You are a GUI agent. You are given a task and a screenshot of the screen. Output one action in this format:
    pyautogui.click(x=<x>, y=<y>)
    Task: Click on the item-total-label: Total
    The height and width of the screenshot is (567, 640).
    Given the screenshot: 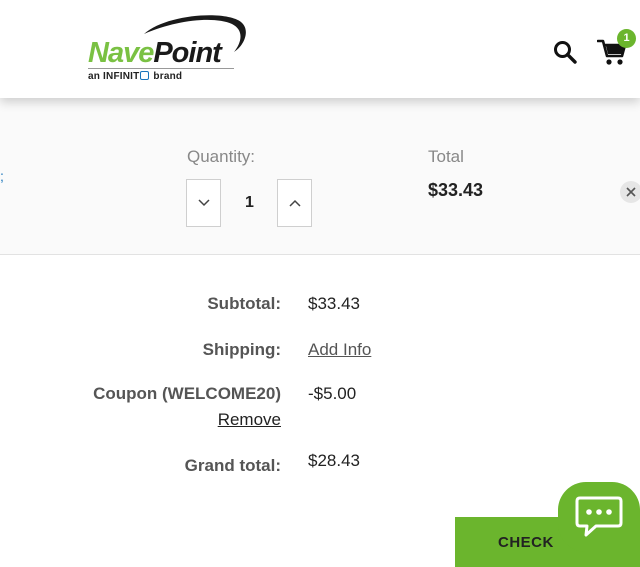 What is the action you would take?
    pyautogui.click(x=446, y=156)
    